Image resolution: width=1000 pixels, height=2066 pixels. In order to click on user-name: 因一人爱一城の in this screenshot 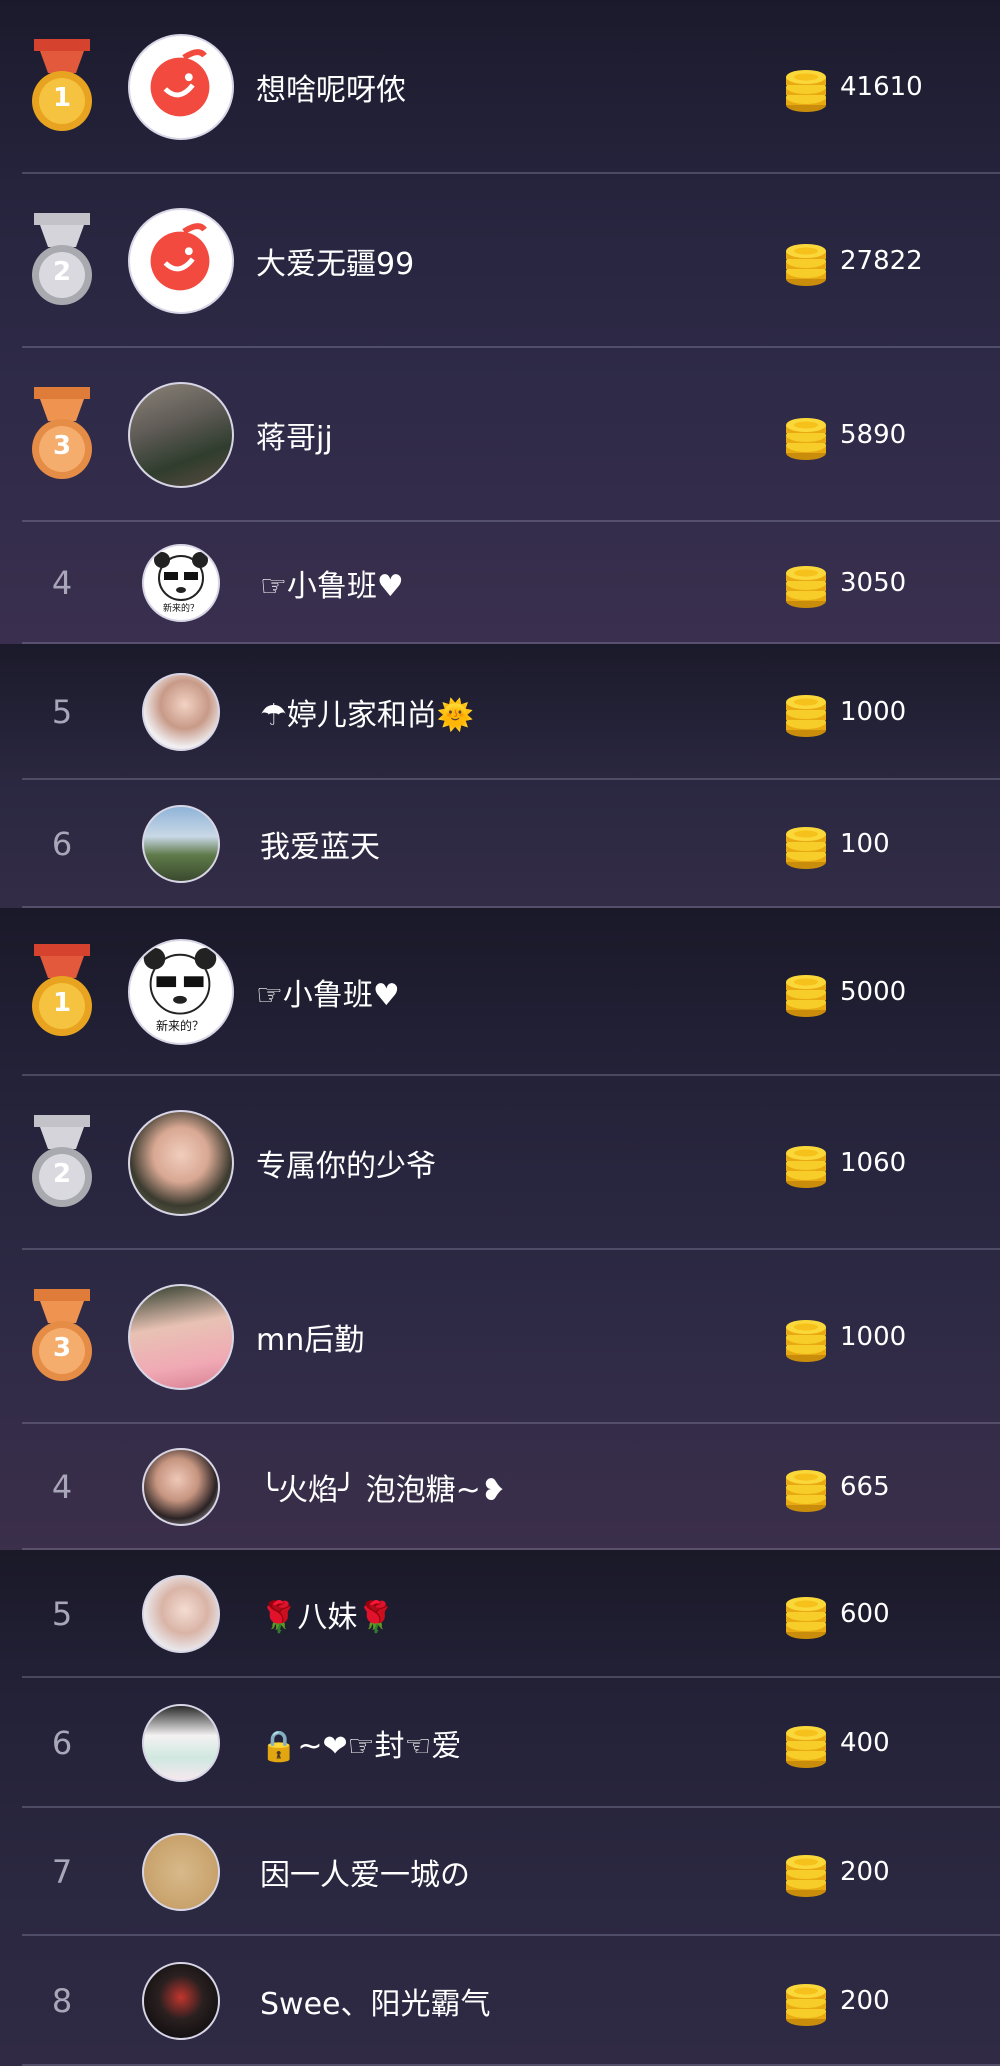, I will do `click(365, 1875)`.